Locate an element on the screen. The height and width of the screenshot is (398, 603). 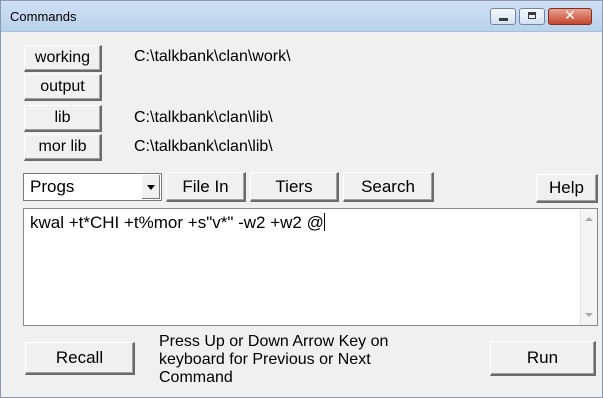
close-button: ✕ is located at coordinates (570, 16).